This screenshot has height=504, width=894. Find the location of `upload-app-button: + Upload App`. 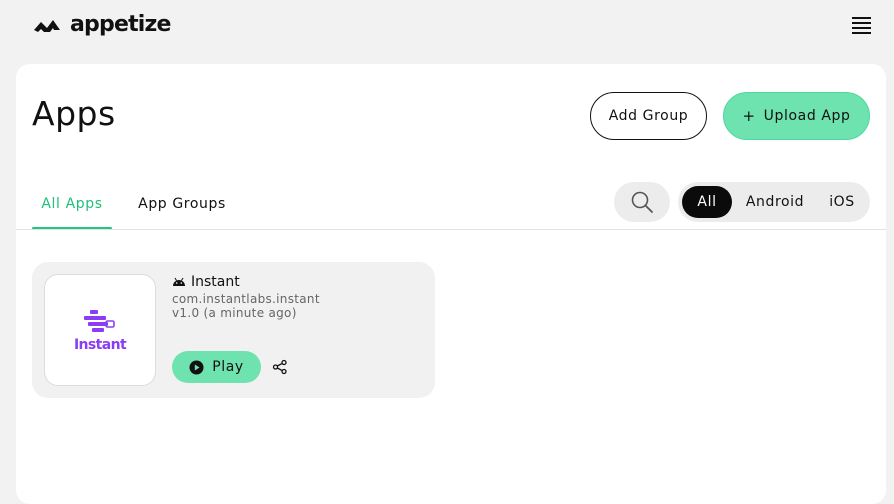

upload-app-button: + Upload App is located at coordinates (796, 116).